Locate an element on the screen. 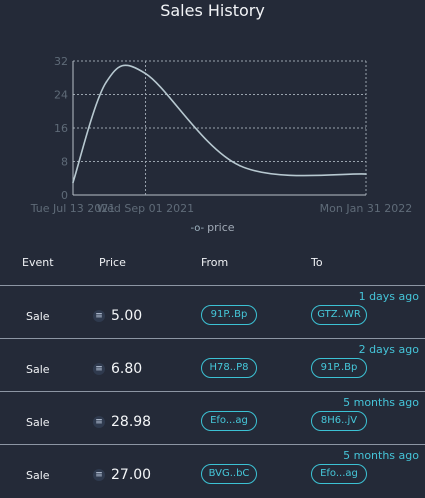  table-row: 1 days ago Sale ≡ 5.00 91P..Bp GTZ..WR is located at coordinates (212, 312).